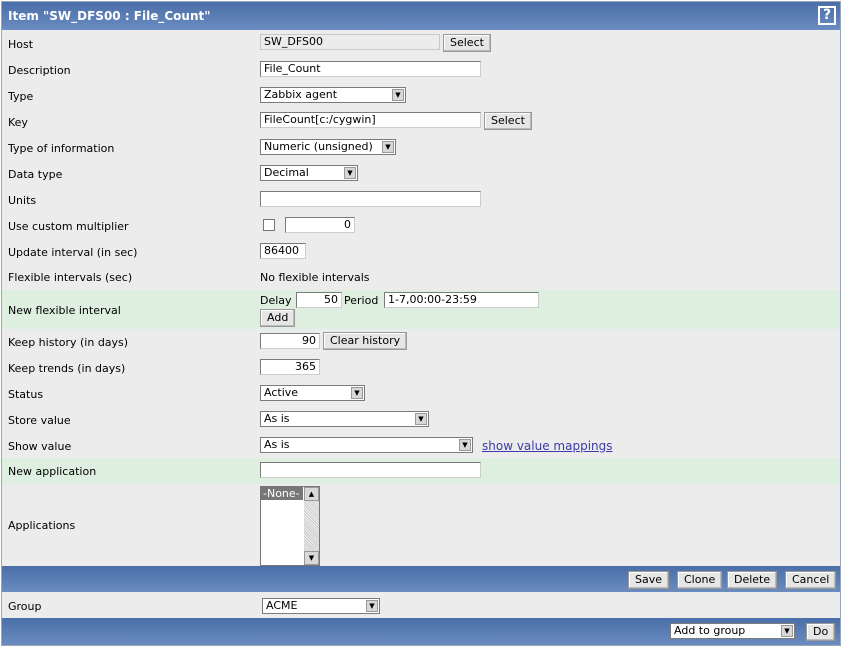  I want to click on key-label: Key, so click(18, 122).